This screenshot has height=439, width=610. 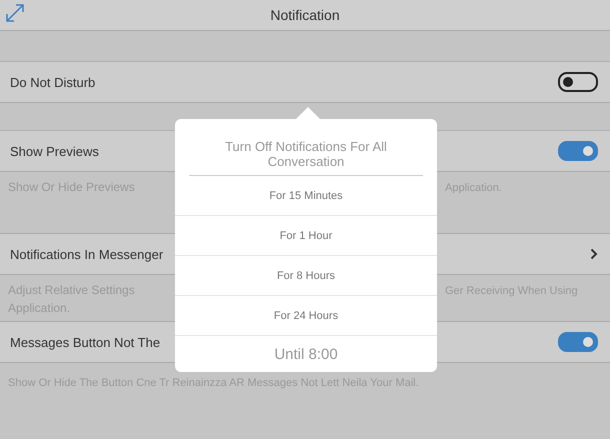 I want to click on page-title: Notification, so click(x=305, y=15).